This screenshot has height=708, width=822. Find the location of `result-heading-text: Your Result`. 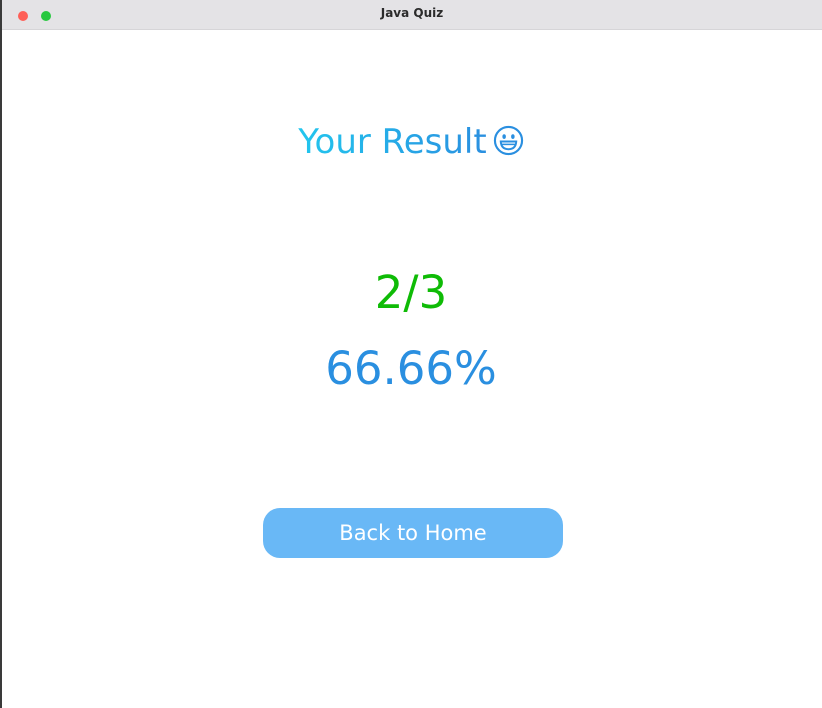

result-heading-text: Your Result is located at coordinates (392, 142).